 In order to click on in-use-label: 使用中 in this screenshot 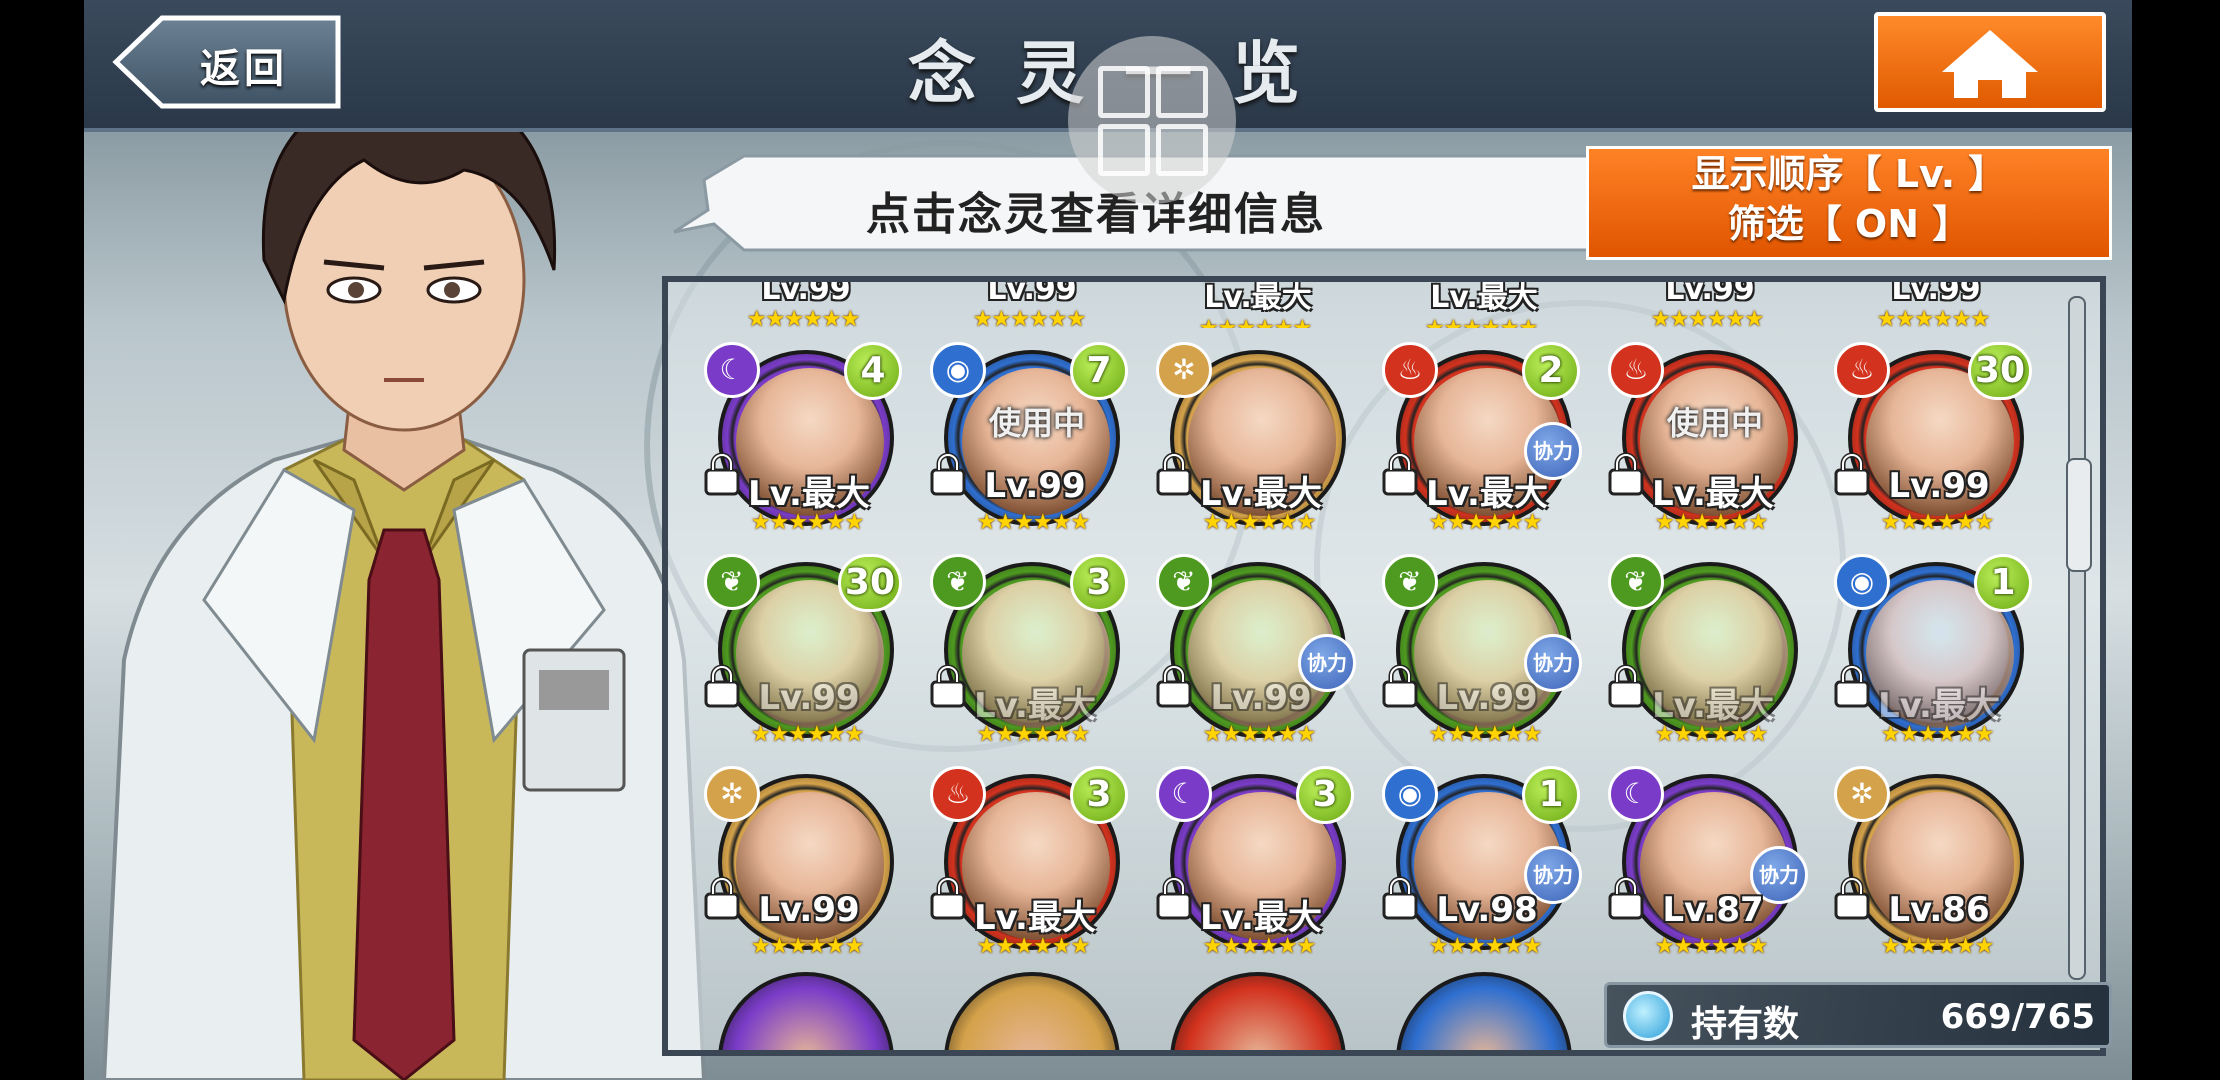, I will do `click(1036, 423)`.